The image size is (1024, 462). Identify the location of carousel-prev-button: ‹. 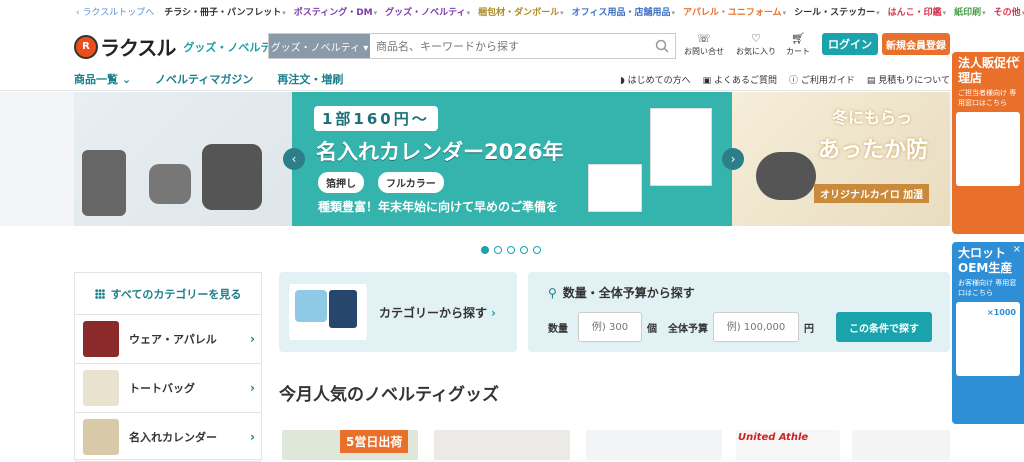
(294, 159).